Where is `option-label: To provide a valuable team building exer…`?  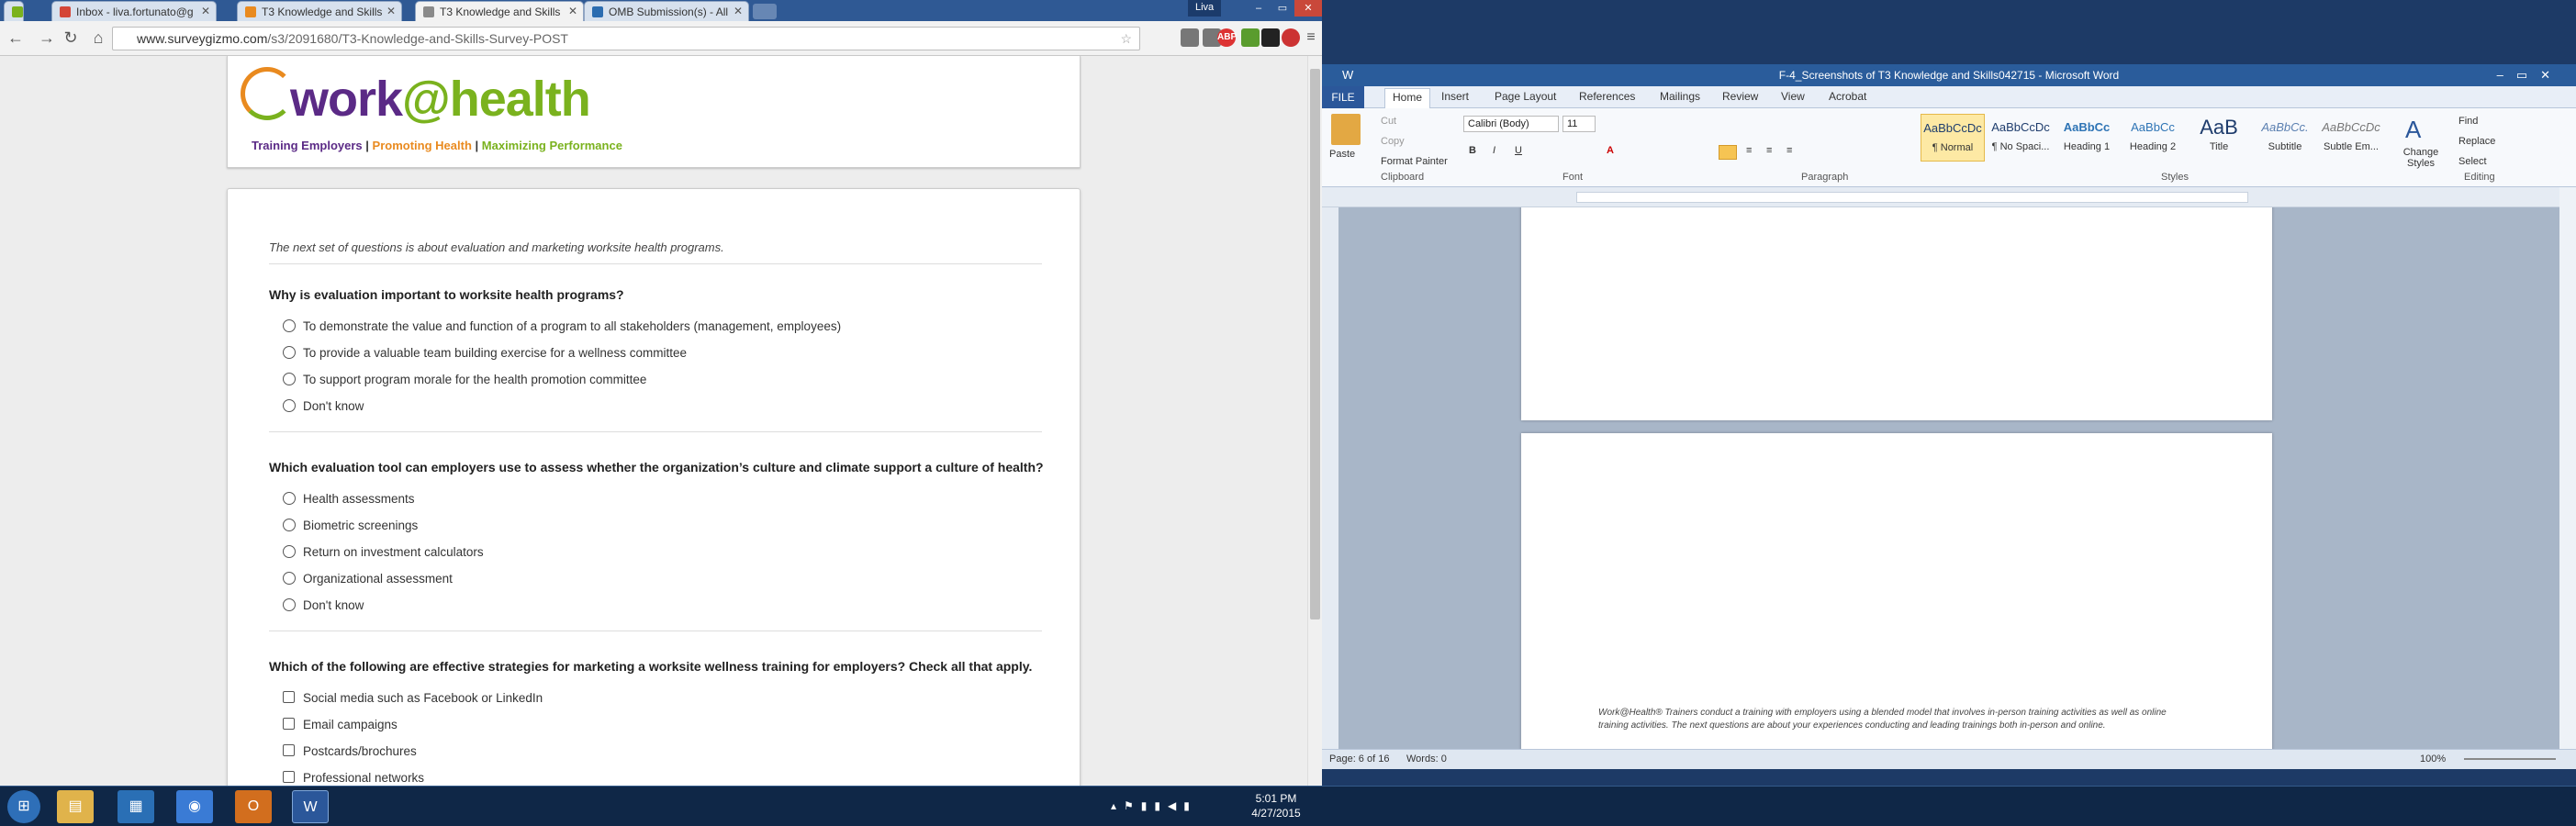 option-label: To provide a valuable team building exer… is located at coordinates (495, 353).